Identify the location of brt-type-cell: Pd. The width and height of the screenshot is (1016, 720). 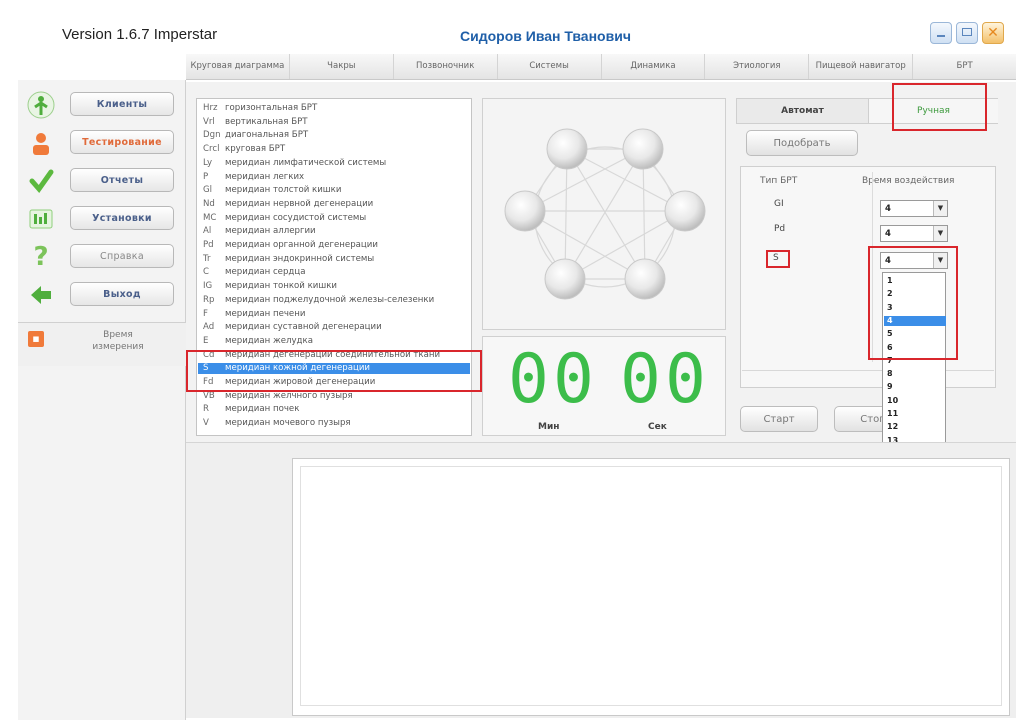
(780, 229).